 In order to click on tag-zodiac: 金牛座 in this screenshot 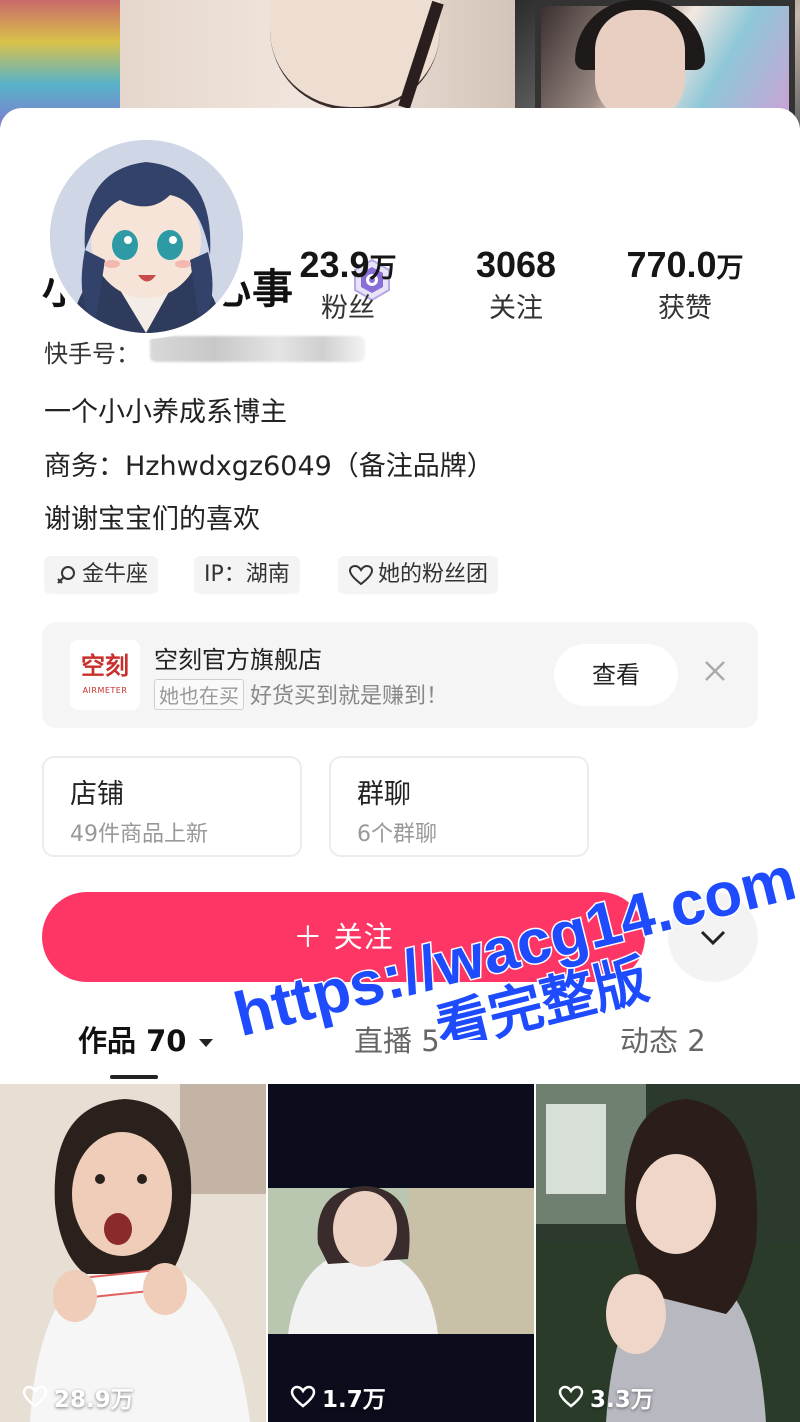, I will do `click(101, 575)`.